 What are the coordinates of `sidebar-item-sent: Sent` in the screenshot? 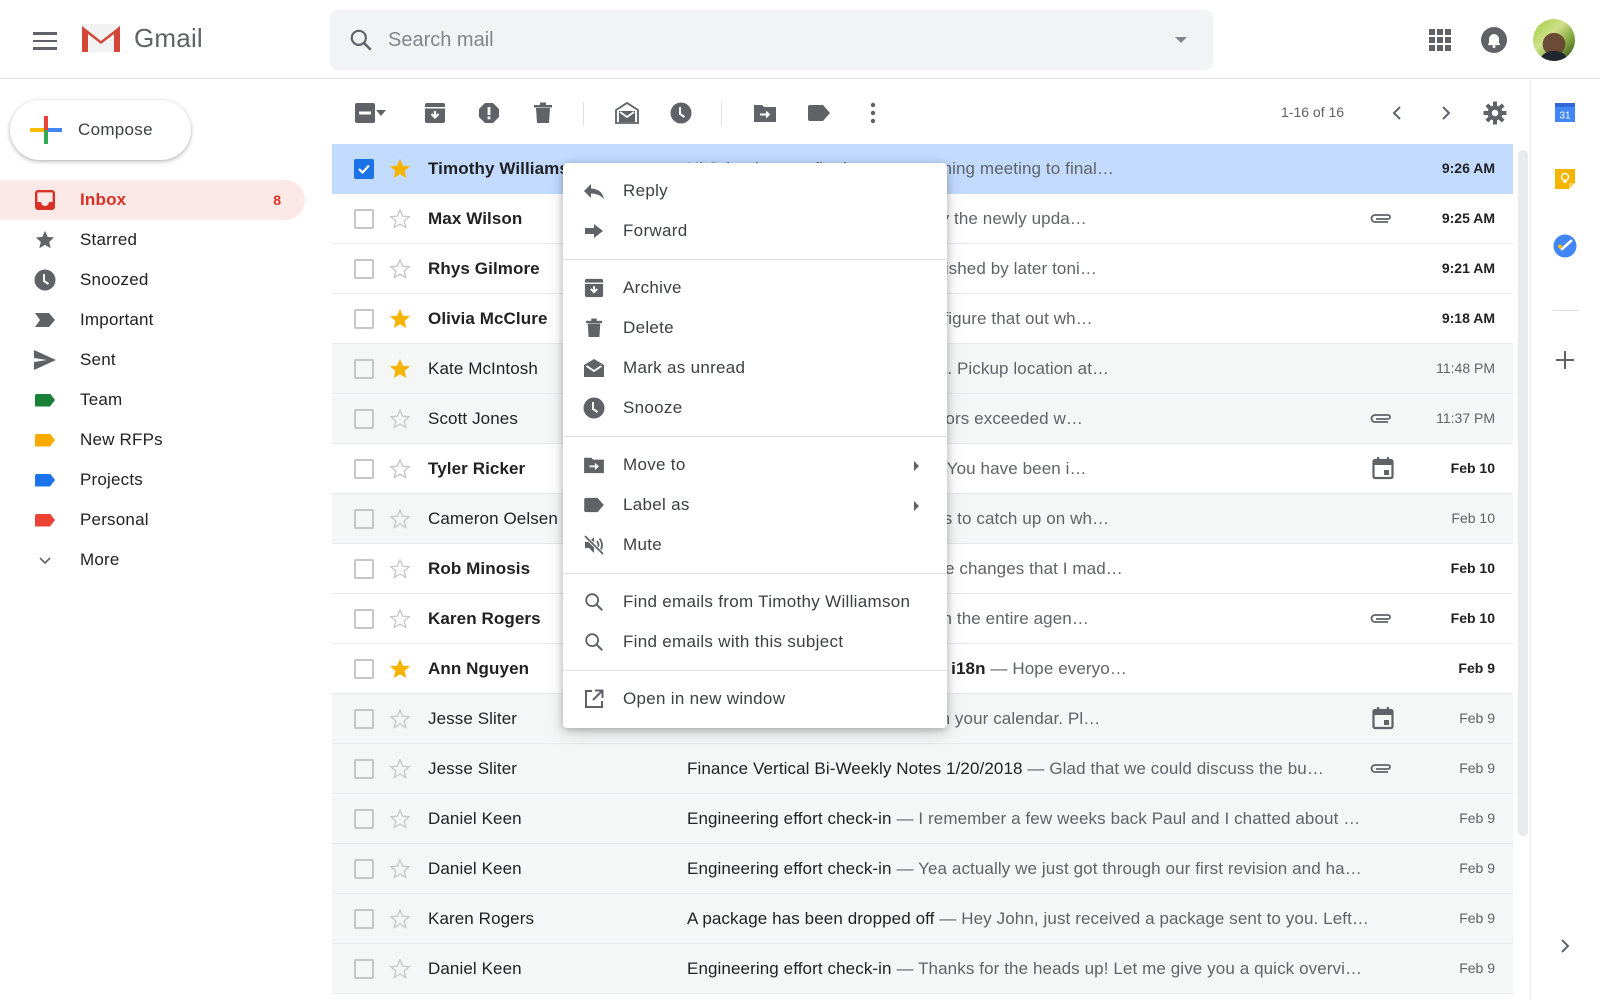 It's located at (152, 360).